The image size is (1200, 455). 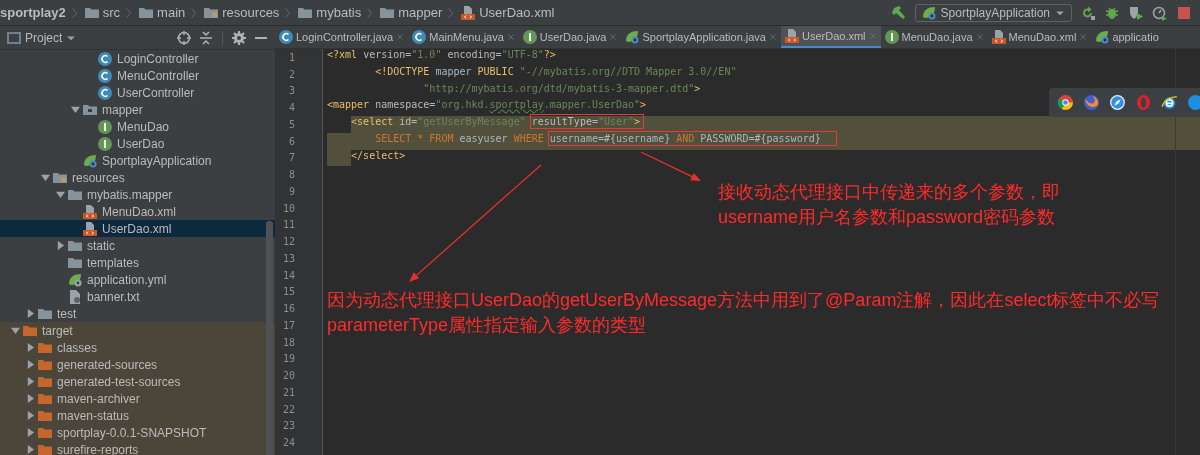 What do you see at coordinates (269, 338) in the screenshot?
I see `scrollbar` at bounding box center [269, 338].